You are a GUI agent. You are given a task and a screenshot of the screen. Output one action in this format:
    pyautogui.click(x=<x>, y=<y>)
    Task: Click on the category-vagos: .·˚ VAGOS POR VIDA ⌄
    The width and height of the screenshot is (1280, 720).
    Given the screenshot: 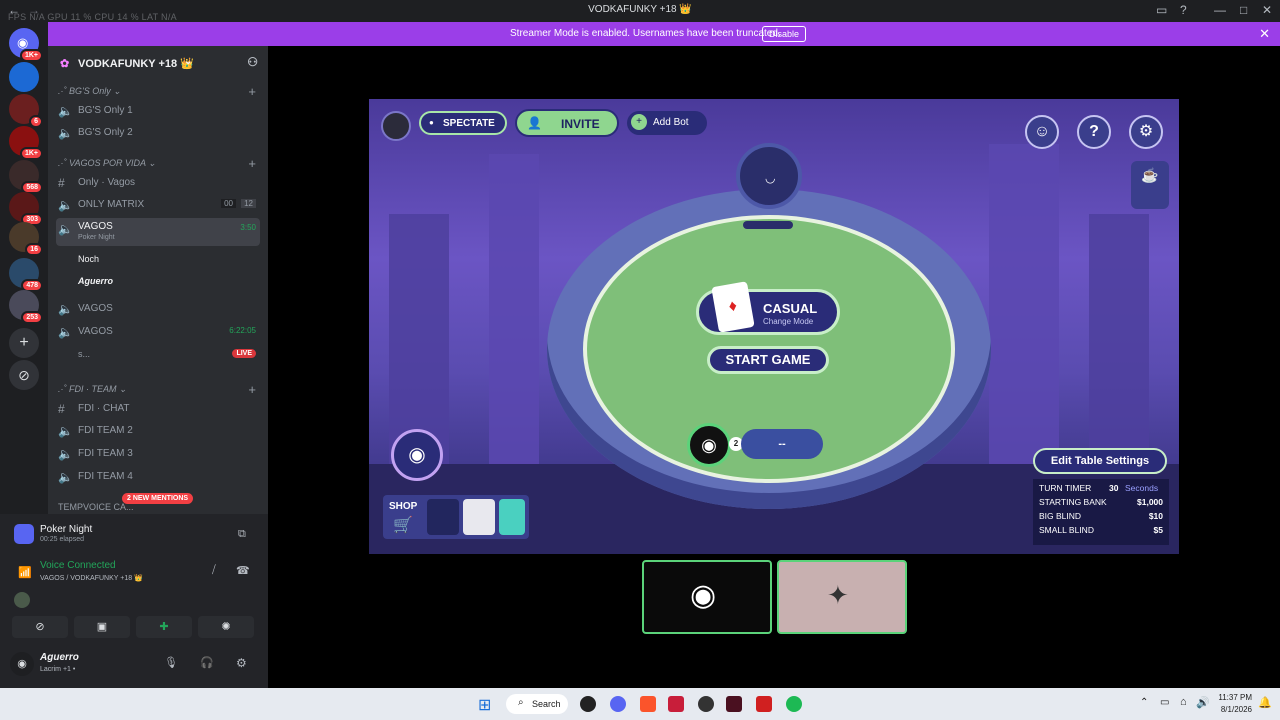 What is the action you would take?
    pyautogui.click(x=107, y=163)
    